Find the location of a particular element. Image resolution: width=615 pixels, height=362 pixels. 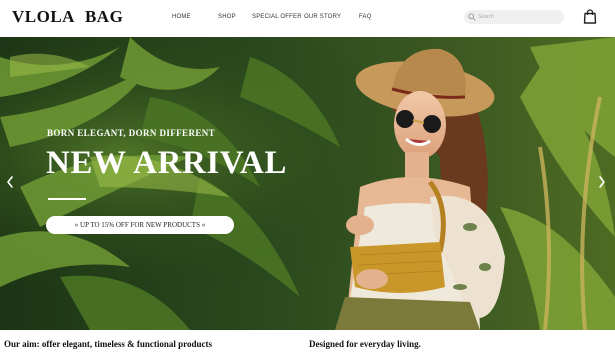

nav-home: HOME is located at coordinates (181, 17).